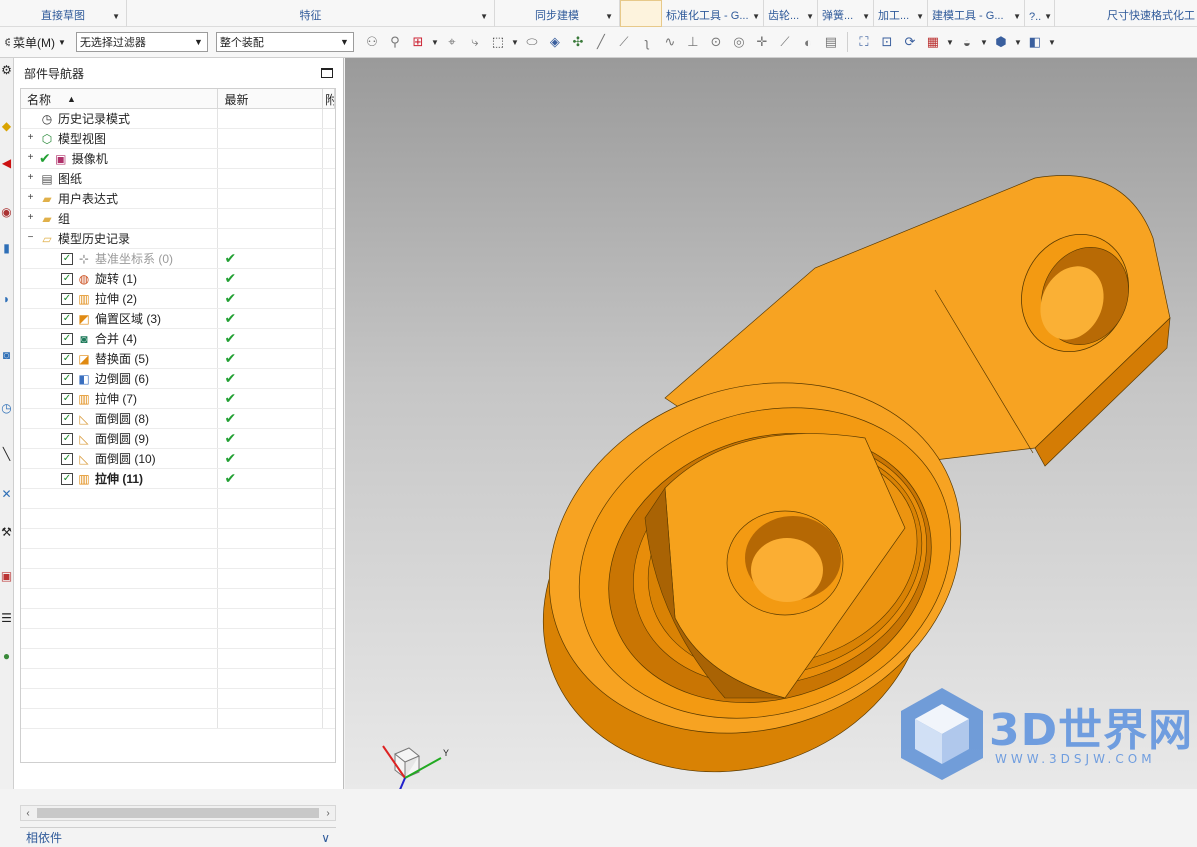 This screenshot has height=847, width=1197. Describe the element at coordinates (452, 42) in the screenshot. I see `snap-grid-icon: ⌖` at that location.